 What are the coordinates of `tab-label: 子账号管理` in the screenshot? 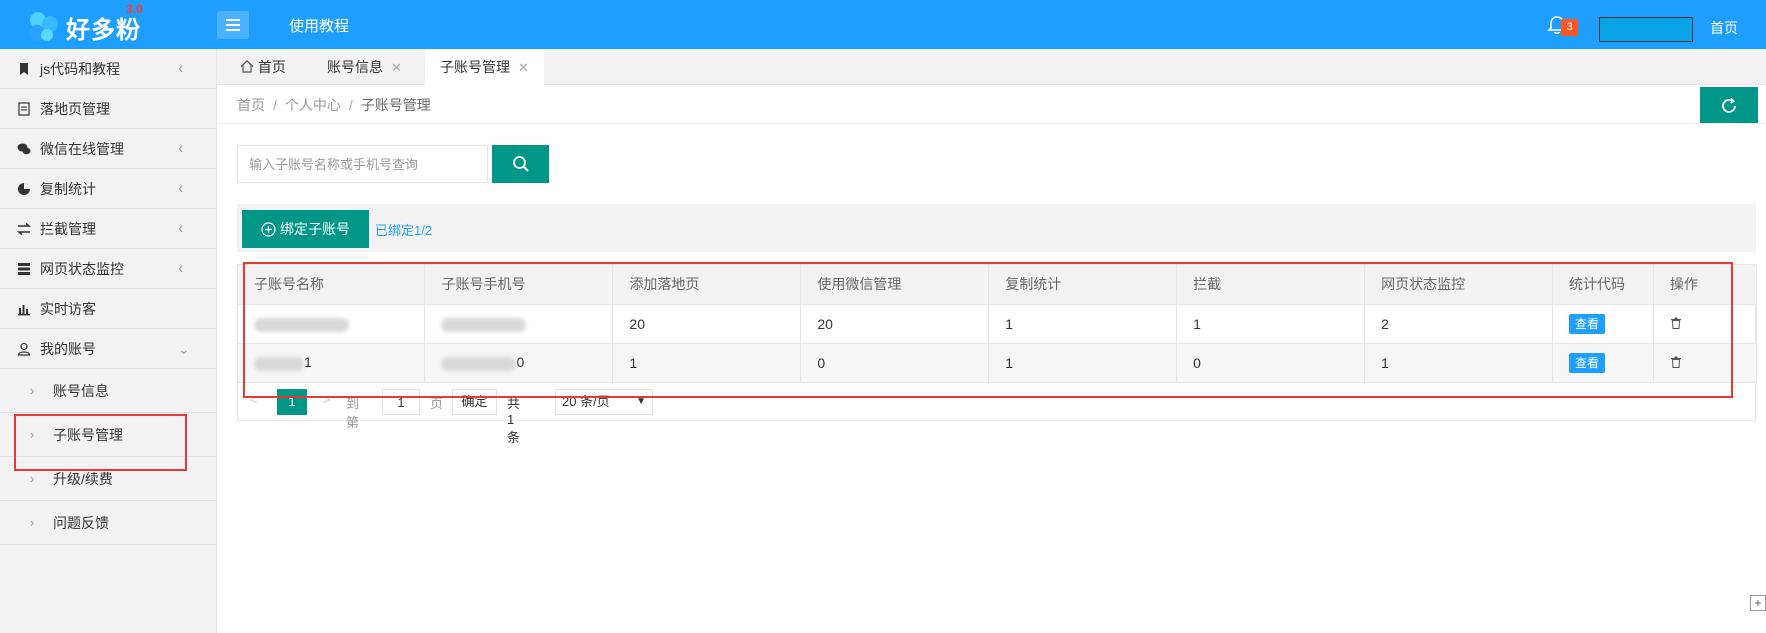 It's located at (475, 67).